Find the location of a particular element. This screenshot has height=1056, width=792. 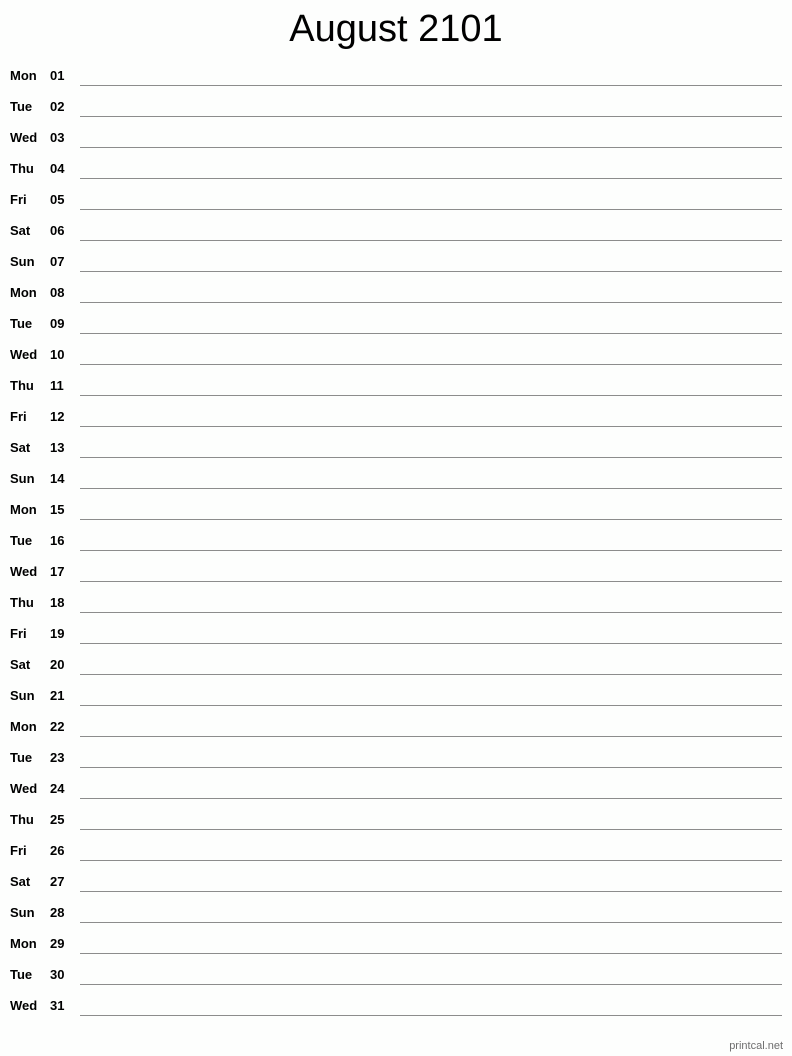

day-number: 14 is located at coordinates (57, 478).